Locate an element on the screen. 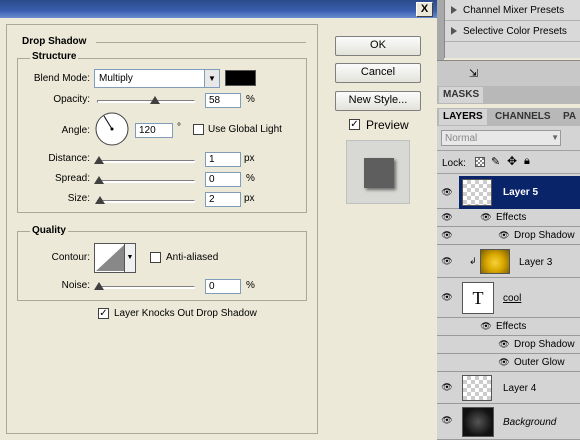 Image resolution: width=580 pixels, height=440 pixels. ok-button: OK is located at coordinates (378, 46).